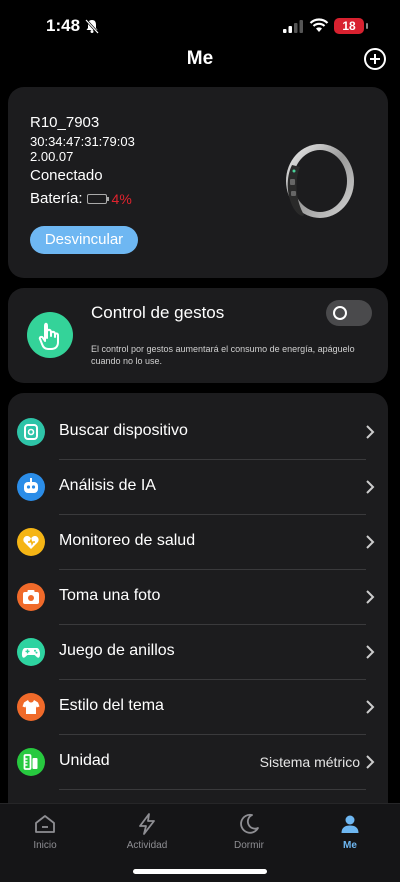  I want to click on smart-ring-image, so click(320, 181).